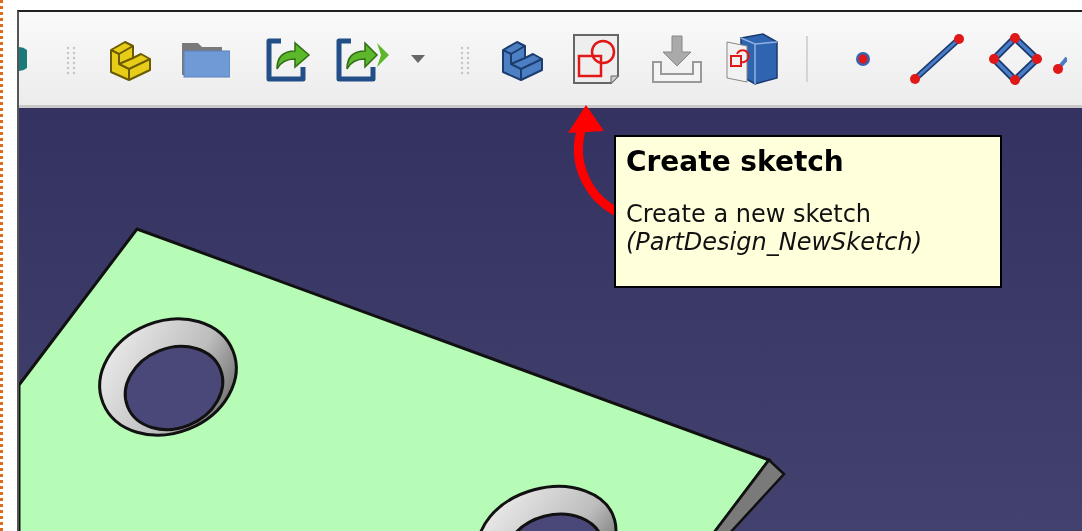 The height and width of the screenshot is (531, 1082). What do you see at coordinates (1016, 58) in the screenshot?
I see `rectangle-icon` at bounding box center [1016, 58].